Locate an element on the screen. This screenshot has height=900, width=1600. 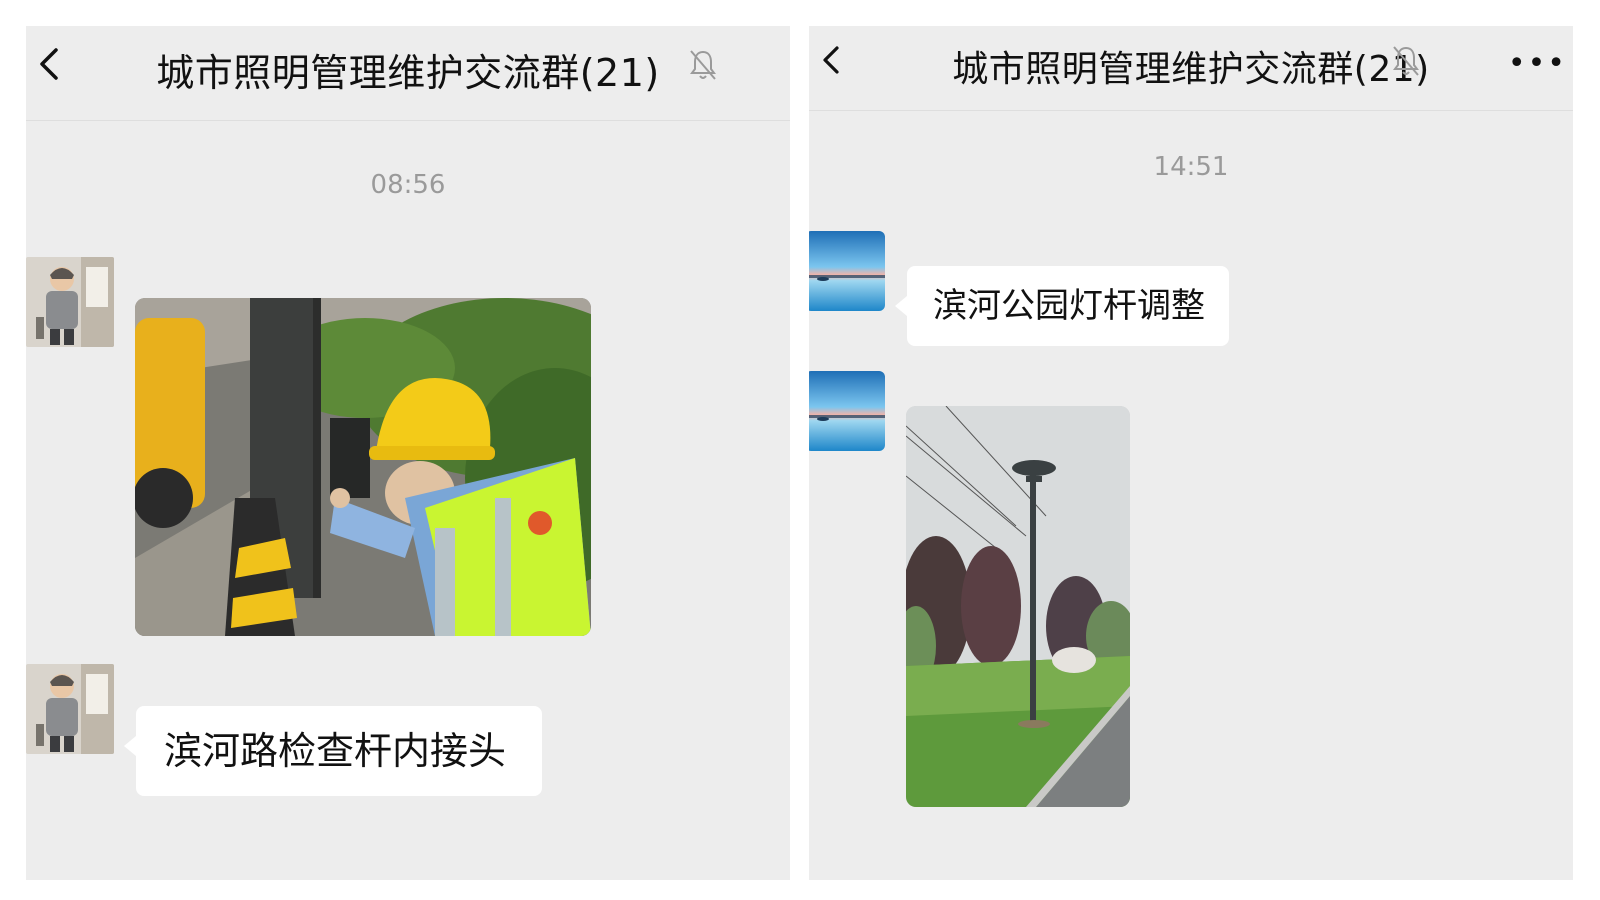
lamp-pole-photo is located at coordinates (1018, 606).